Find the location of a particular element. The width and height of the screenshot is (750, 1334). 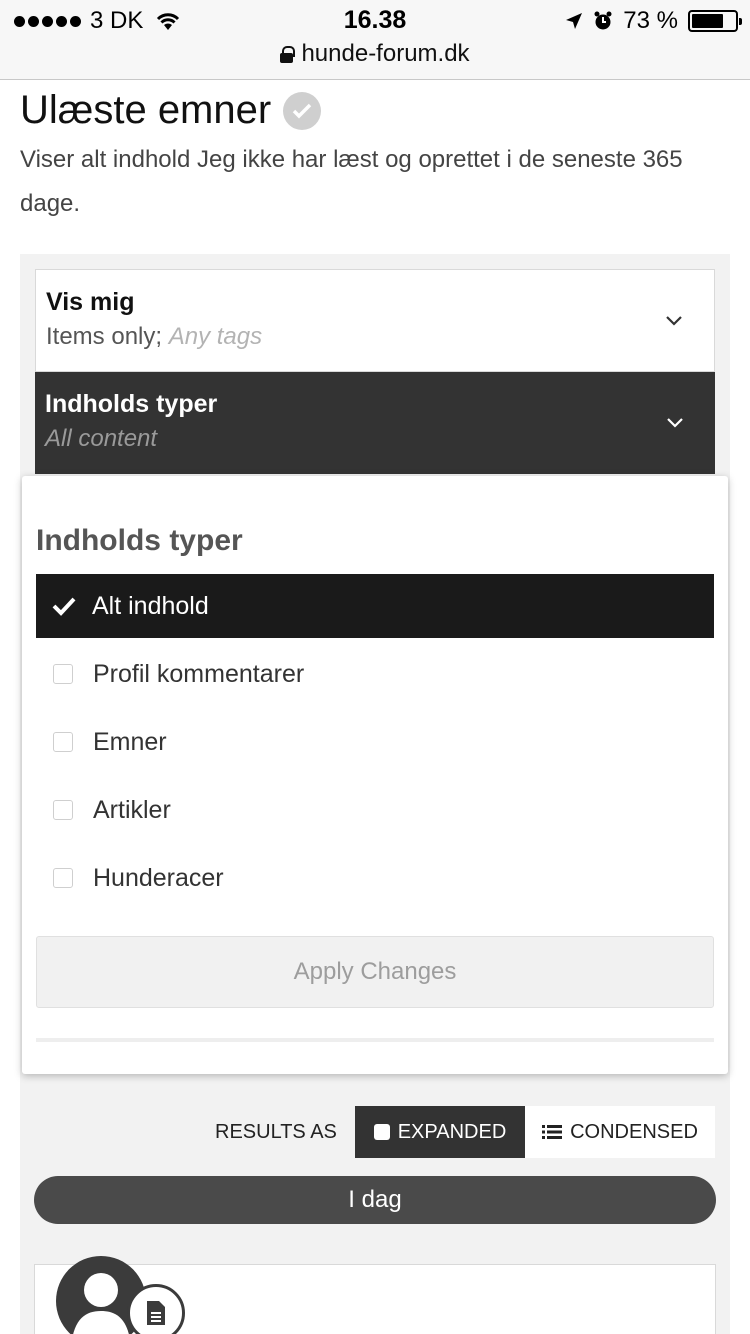

url-text: hunde-forum.dk is located at coordinates (385, 53).